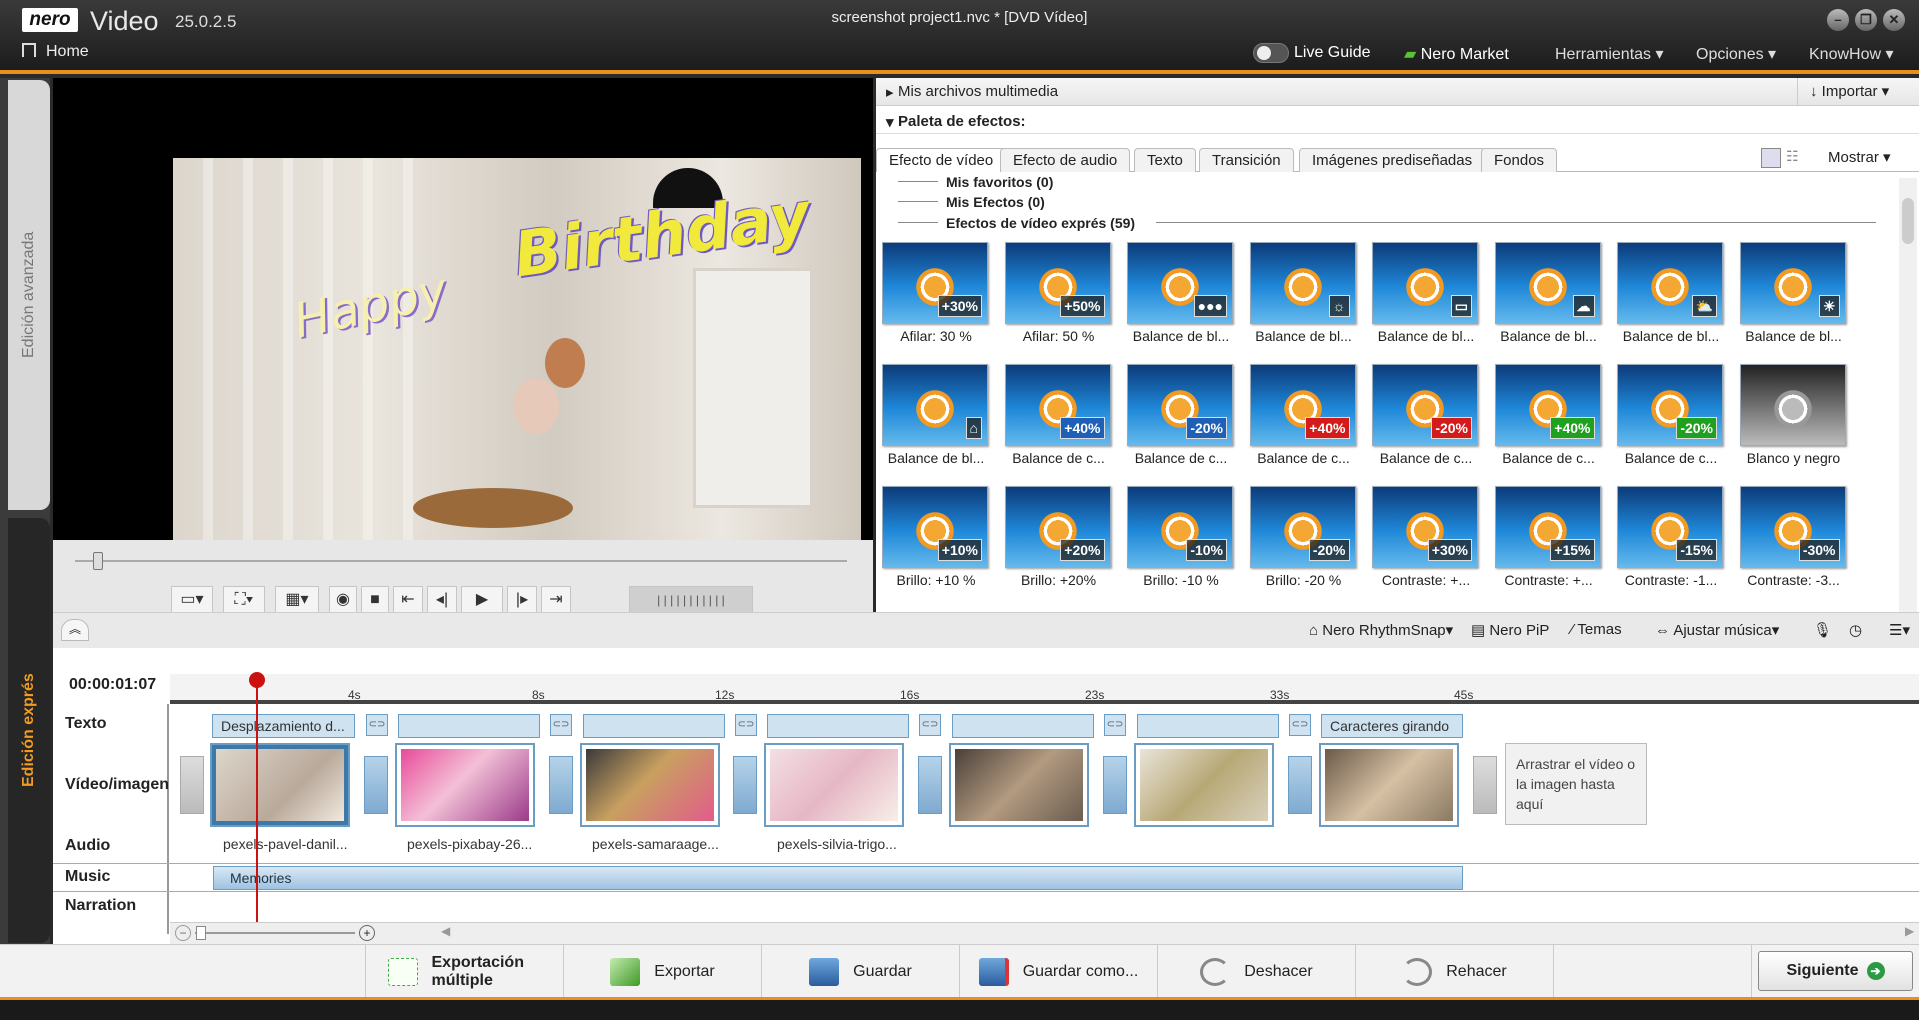  Describe the element at coordinates (1596, 629) in the screenshot. I see `themes-button: ⁄ Temas` at that location.